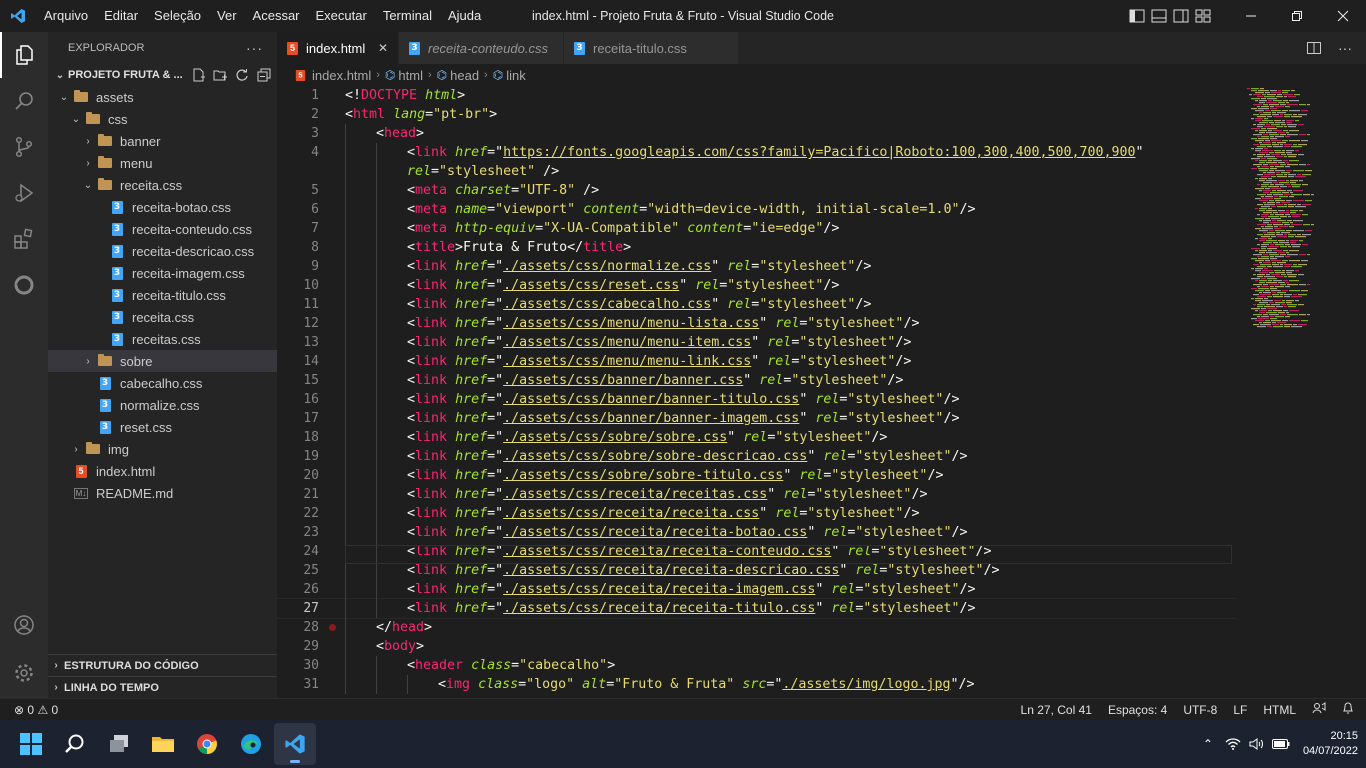  I want to click on extensions-icon, so click(24, 239).